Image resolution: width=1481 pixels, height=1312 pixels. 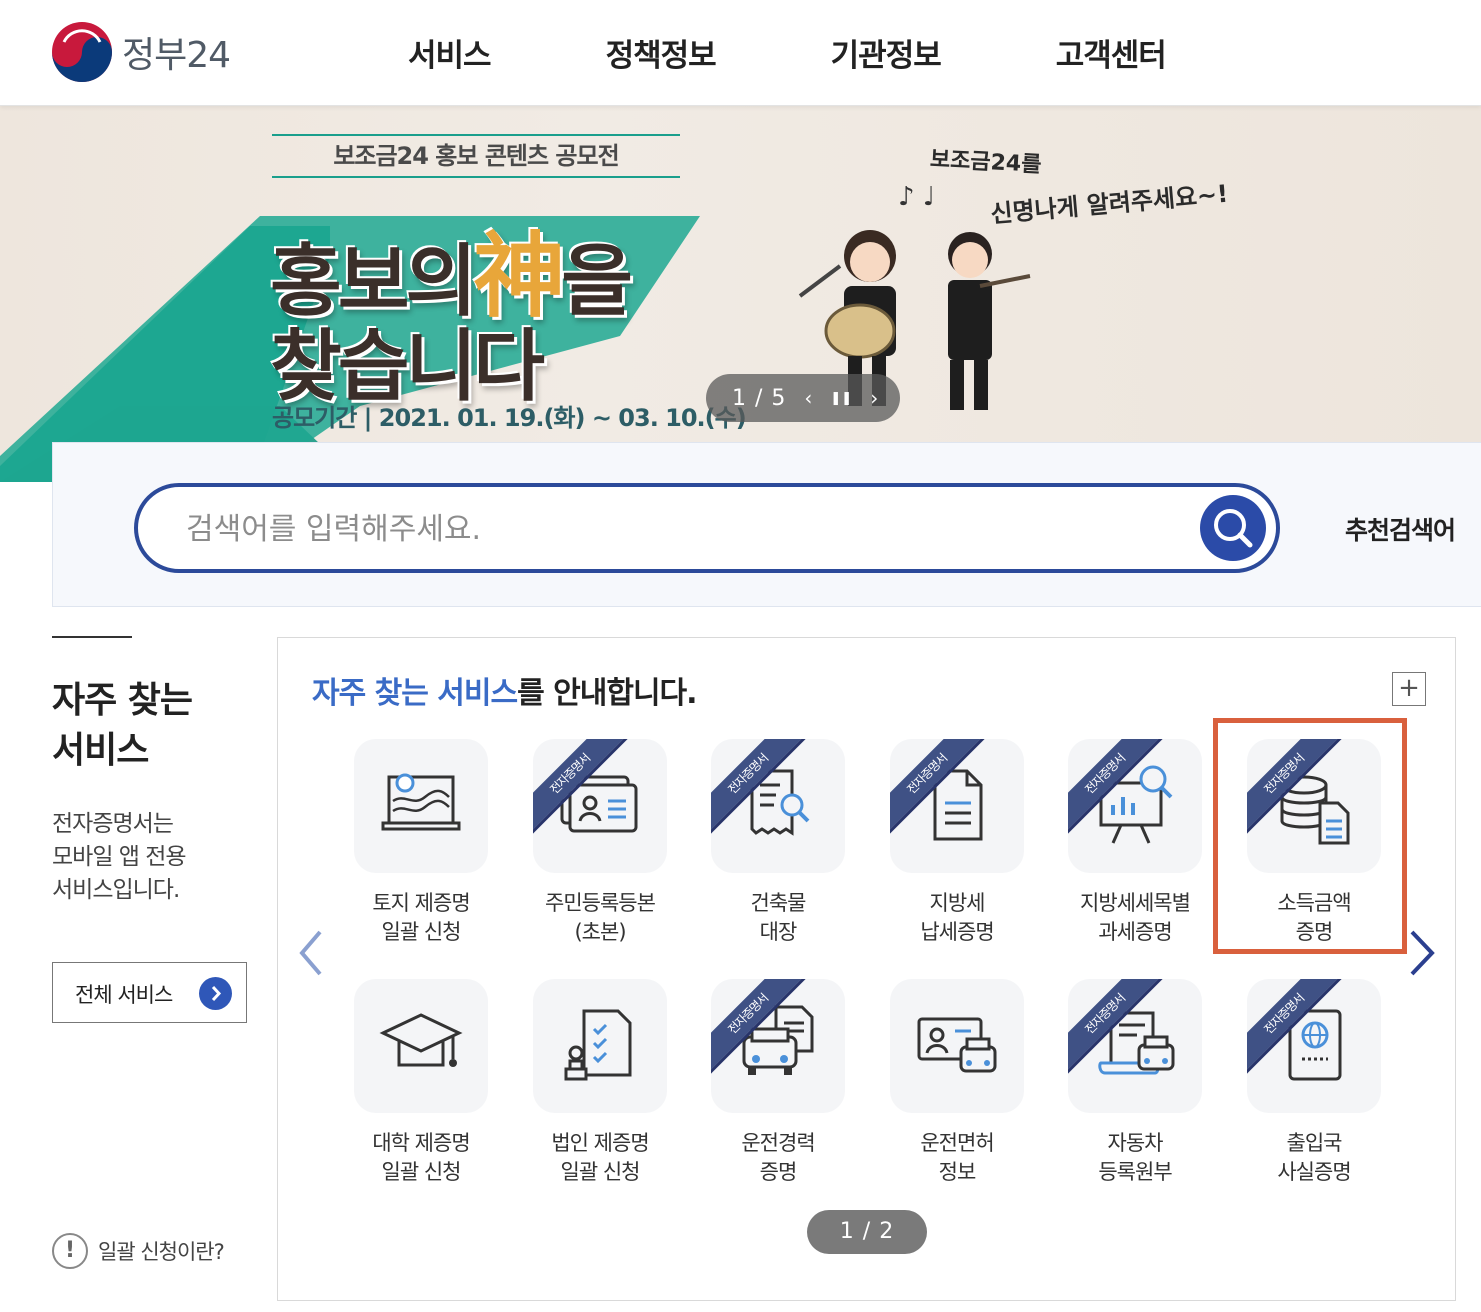 I want to click on service-tile-label: 지방세납세증명, so click(x=957, y=918).